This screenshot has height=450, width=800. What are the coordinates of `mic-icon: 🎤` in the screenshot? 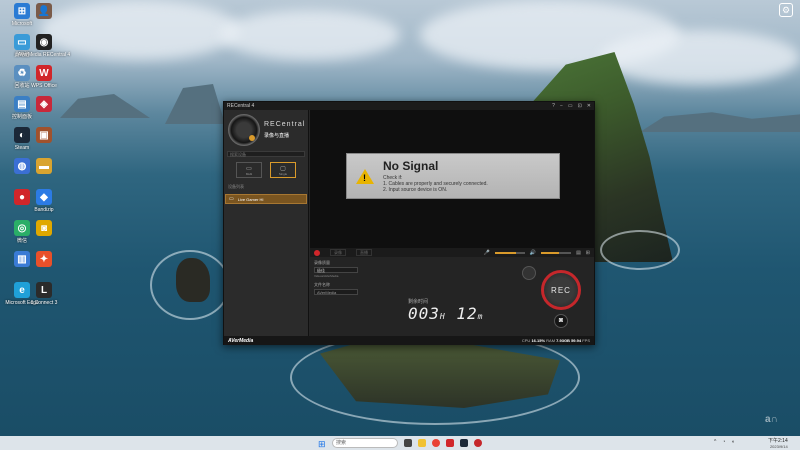 It's located at (487, 253).